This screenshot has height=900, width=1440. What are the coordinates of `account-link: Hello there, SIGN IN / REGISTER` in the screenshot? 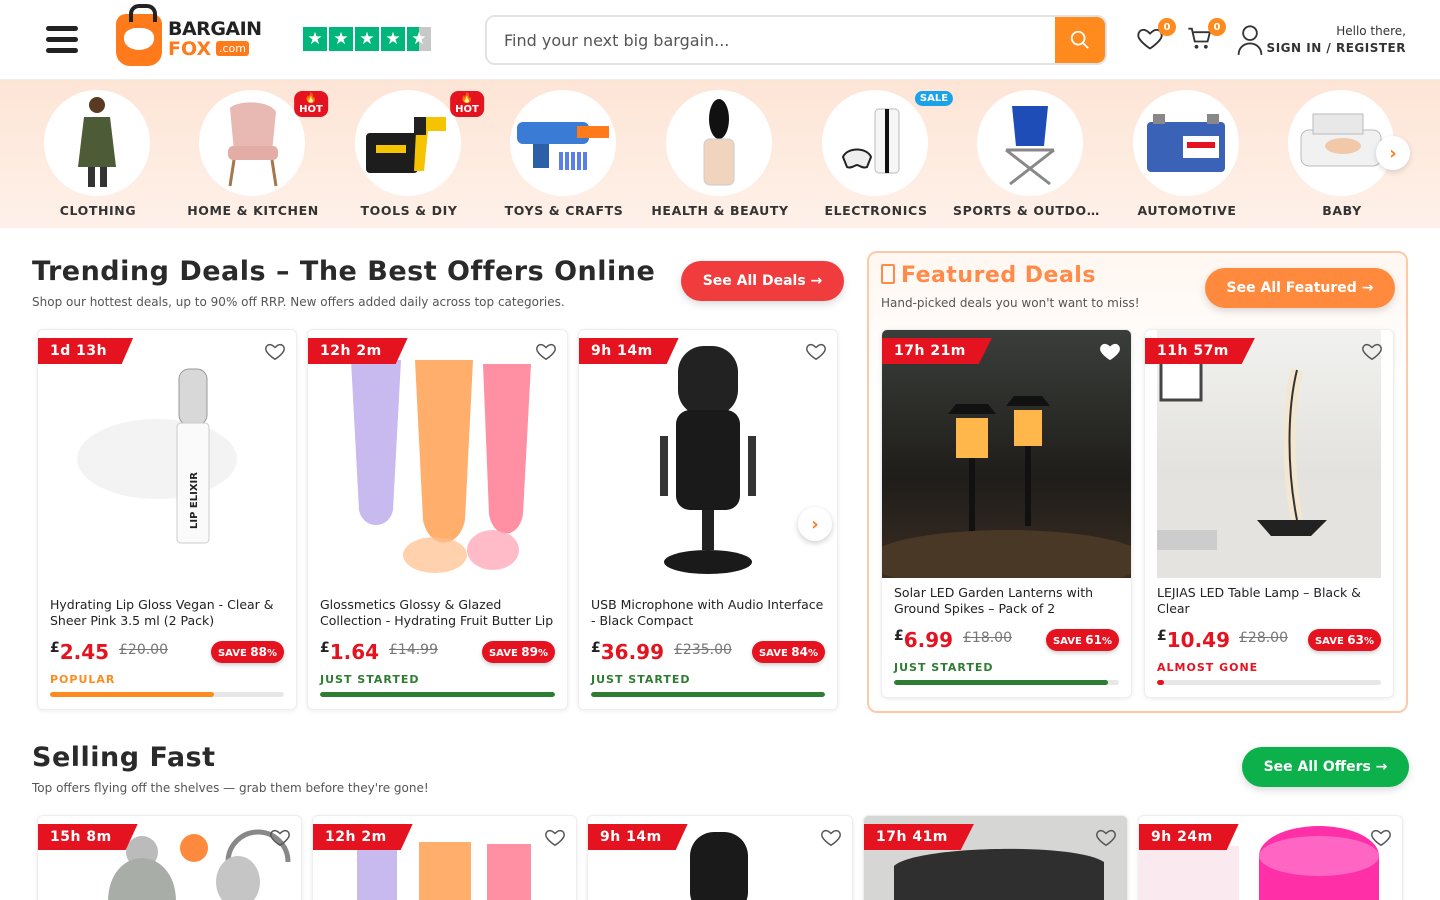 It's located at (1321, 41).